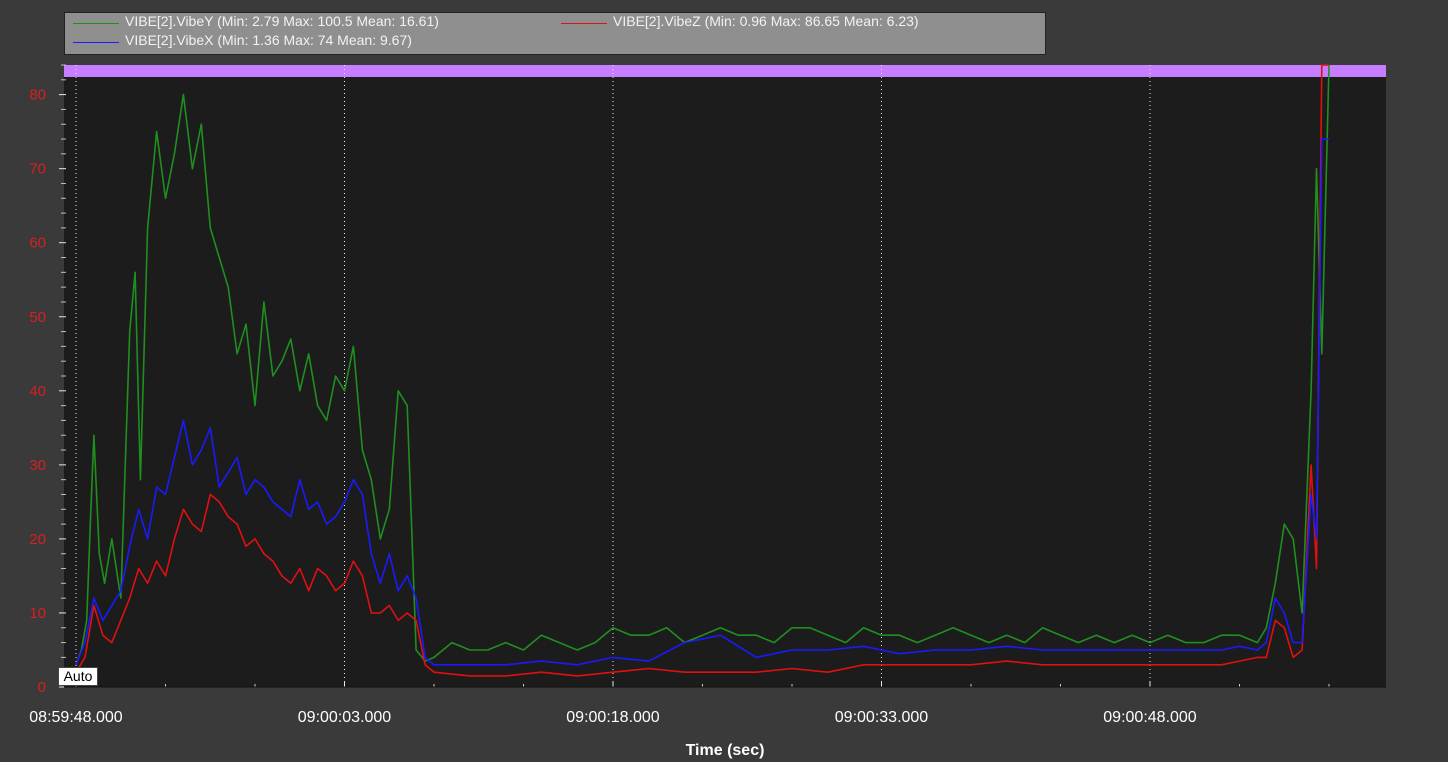 The height and width of the screenshot is (762, 1448). I want to click on y-tick-label: 60, so click(37, 243).